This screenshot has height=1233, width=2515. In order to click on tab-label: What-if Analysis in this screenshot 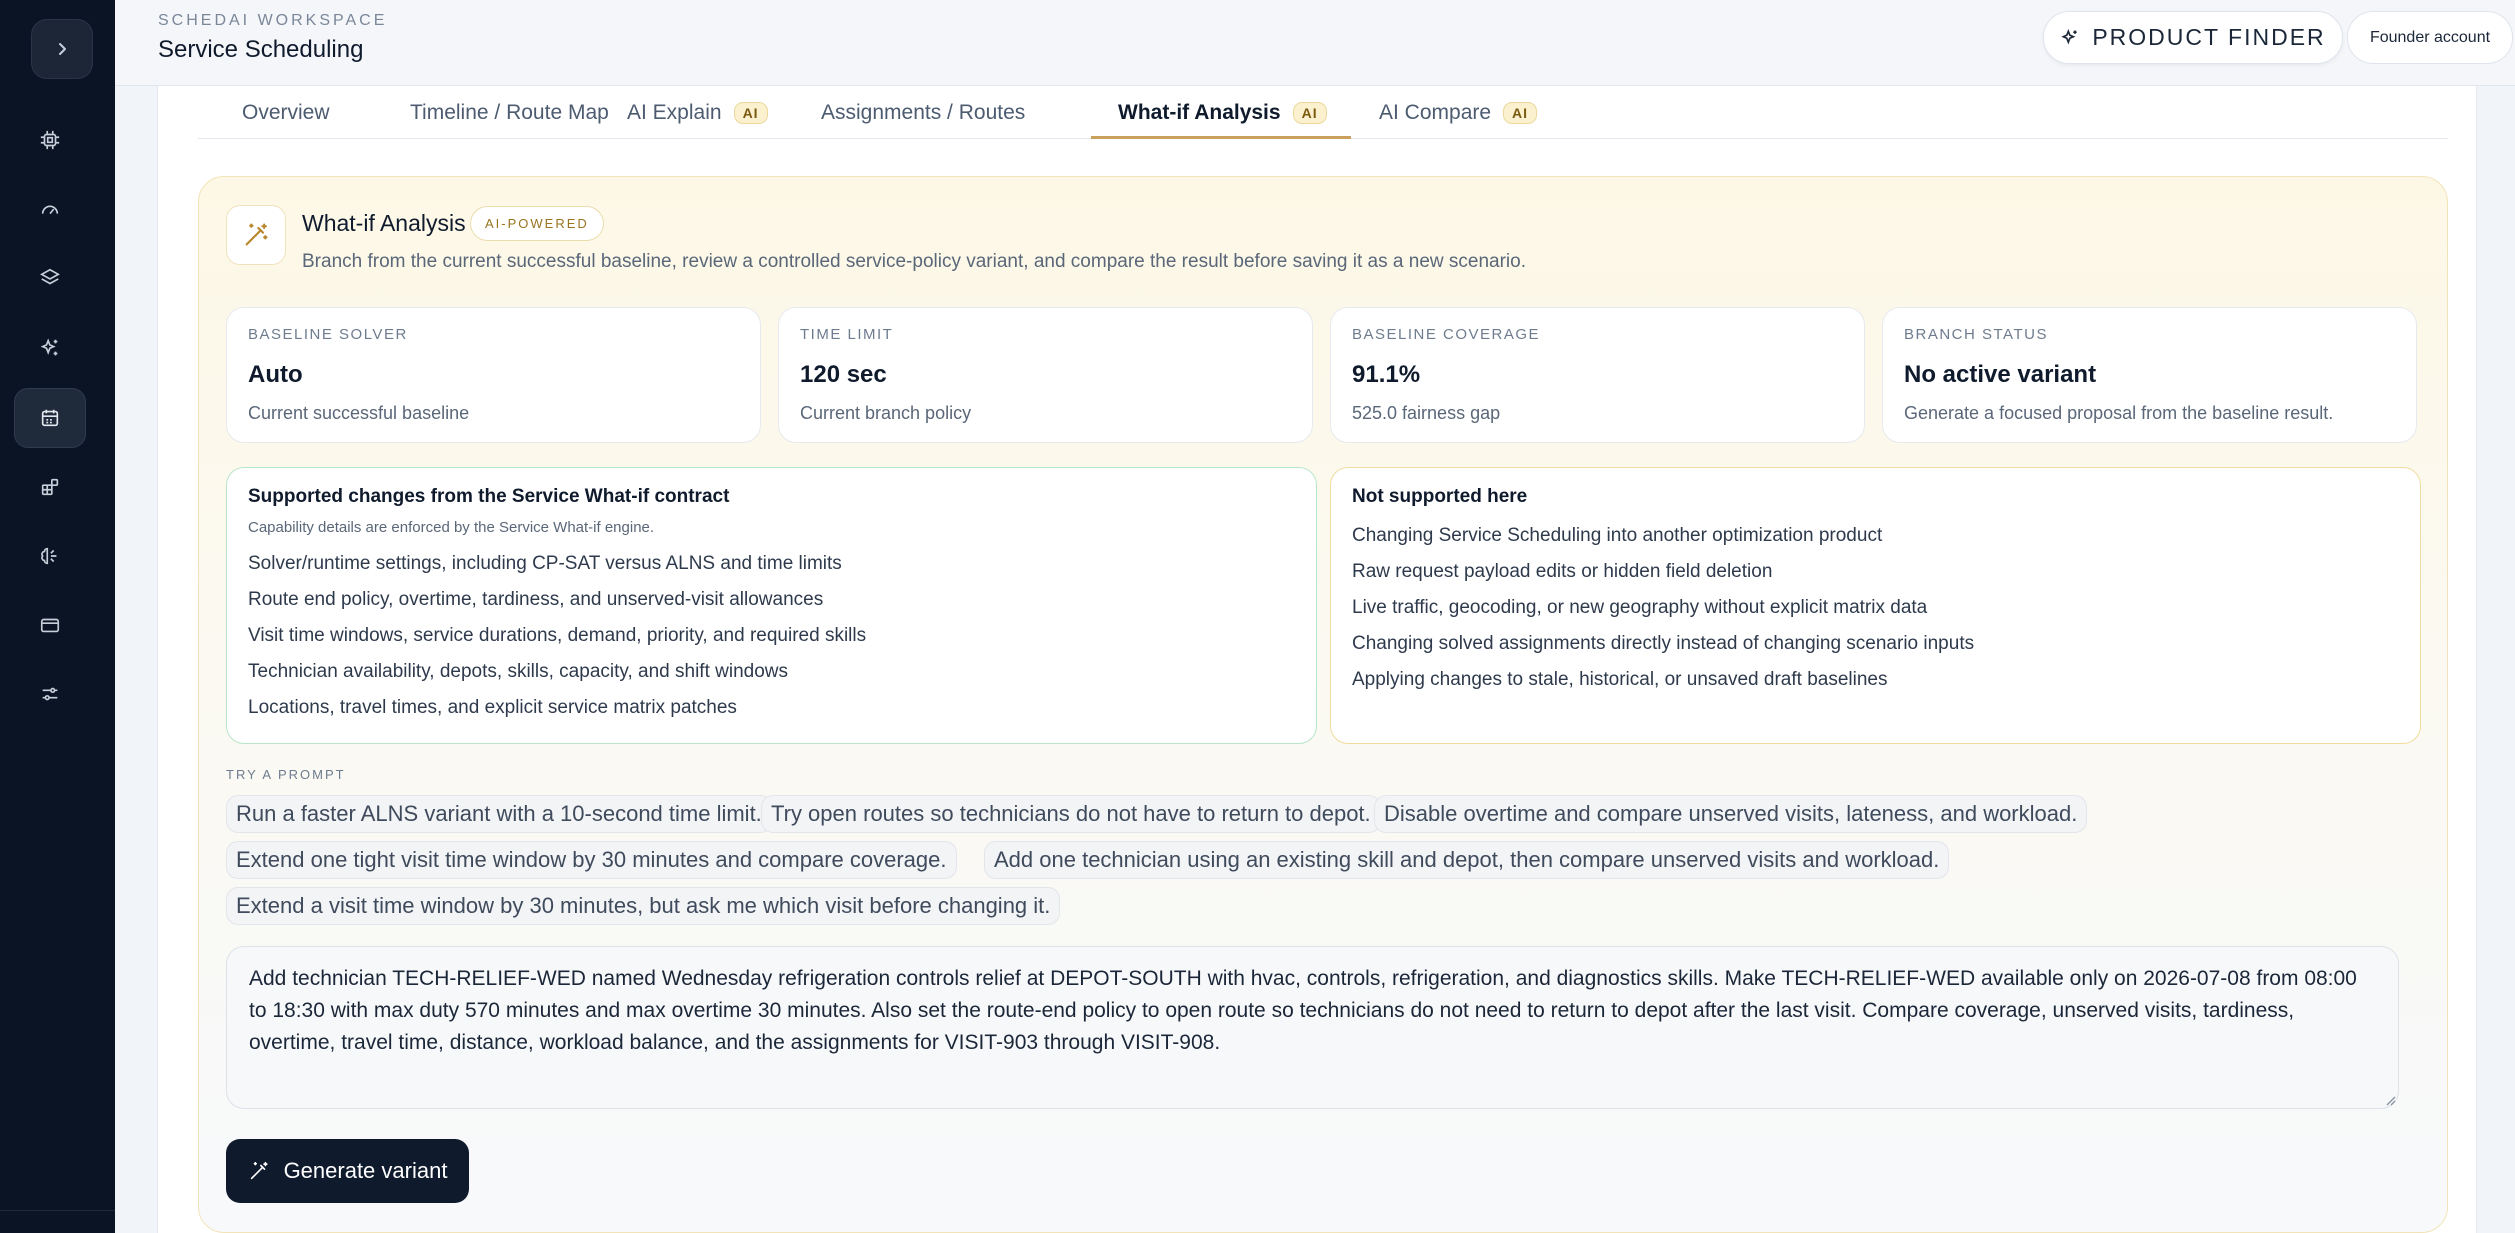, I will do `click(1199, 112)`.